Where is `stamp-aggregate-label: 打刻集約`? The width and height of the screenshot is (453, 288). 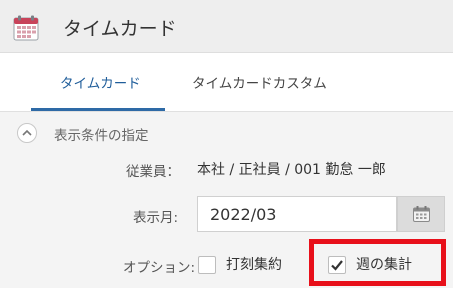
stamp-aggregate-label: 打刻集約 is located at coordinates (254, 264).